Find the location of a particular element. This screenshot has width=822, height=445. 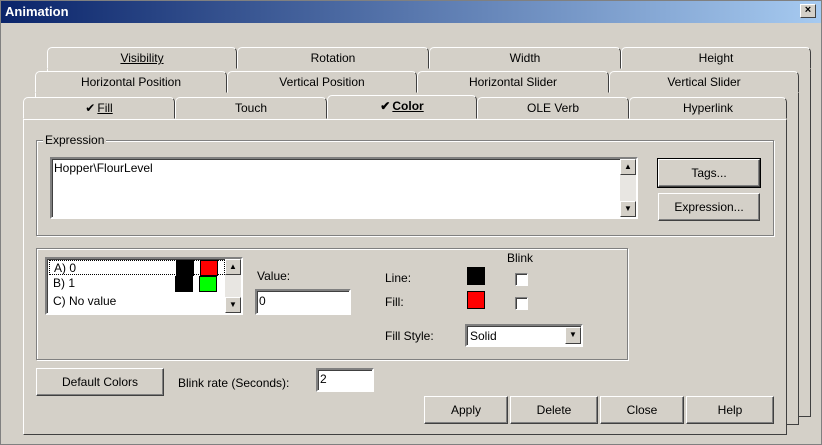

tab-label: Vertical Position is located at coordinates (322, 82).